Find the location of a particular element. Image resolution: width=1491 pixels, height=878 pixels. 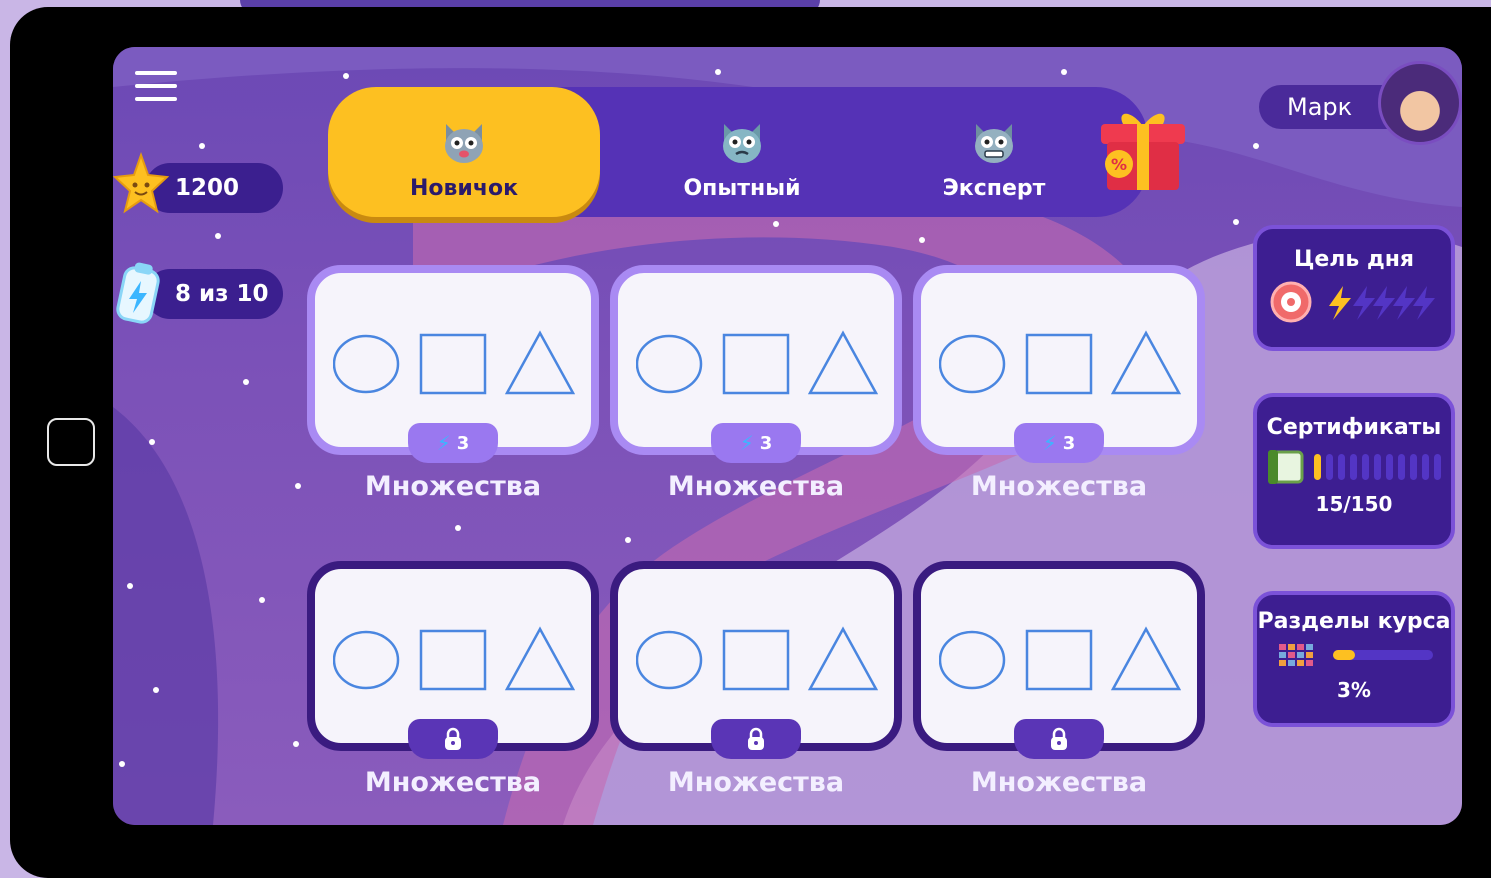

energy-value: 8 из 10 is located at coordinates (222, 294).